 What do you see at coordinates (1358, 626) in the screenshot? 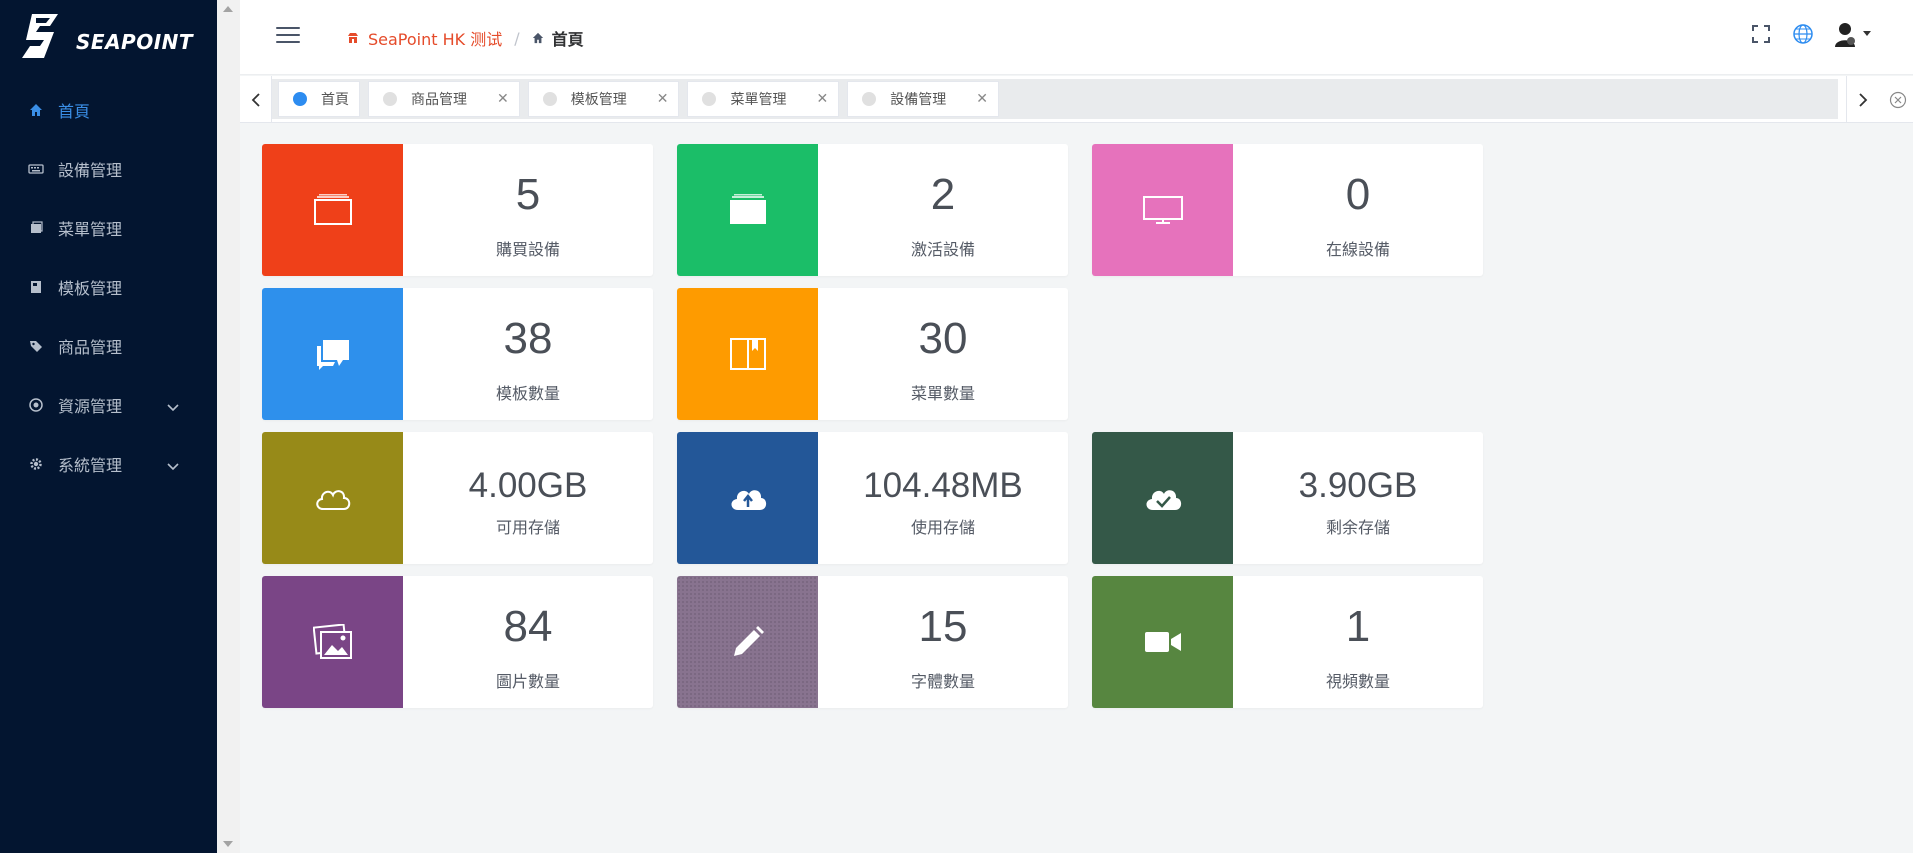
I see `stat-value: 1` at bounding box center [1358, 626].